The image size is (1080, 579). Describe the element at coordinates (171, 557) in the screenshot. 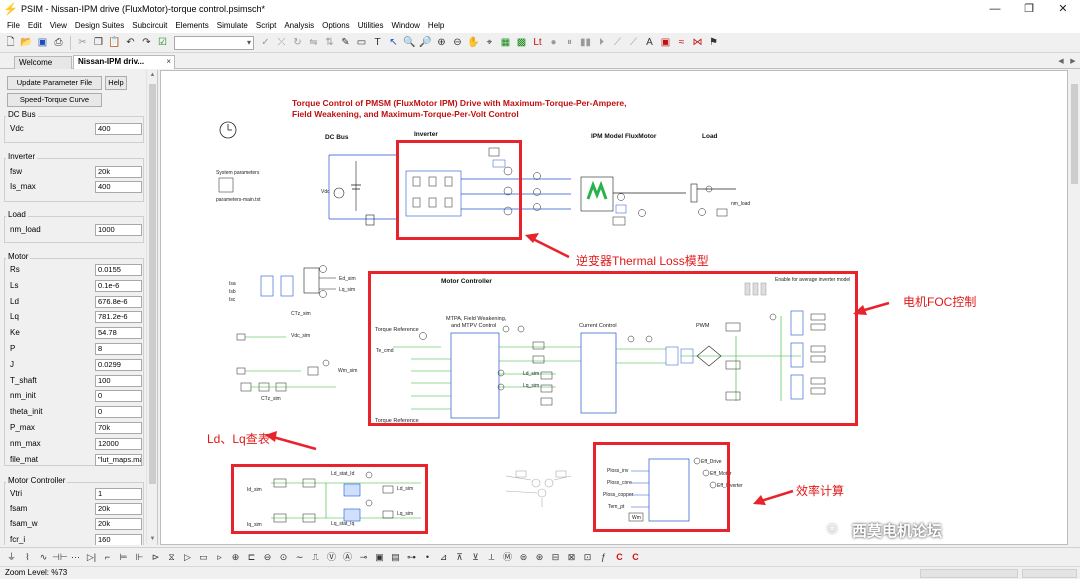

I see `transformer-icon: ⧖` at that location.